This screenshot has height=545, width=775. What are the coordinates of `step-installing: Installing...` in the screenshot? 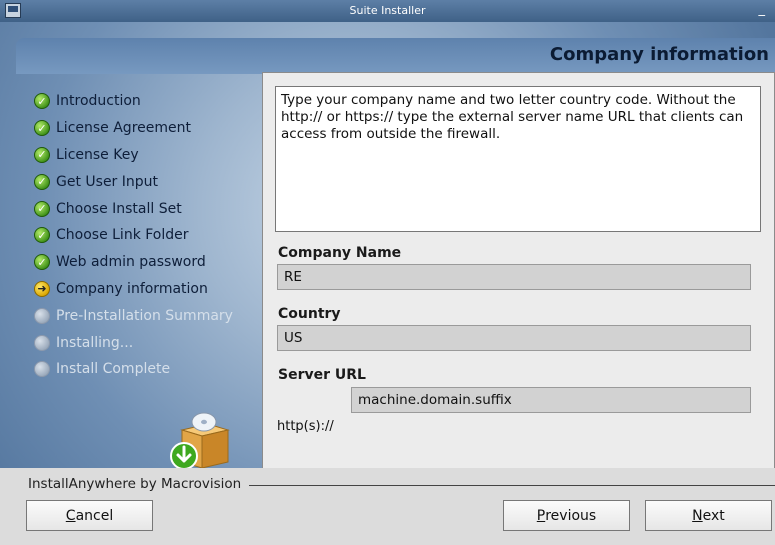 It's located at (133, 342).